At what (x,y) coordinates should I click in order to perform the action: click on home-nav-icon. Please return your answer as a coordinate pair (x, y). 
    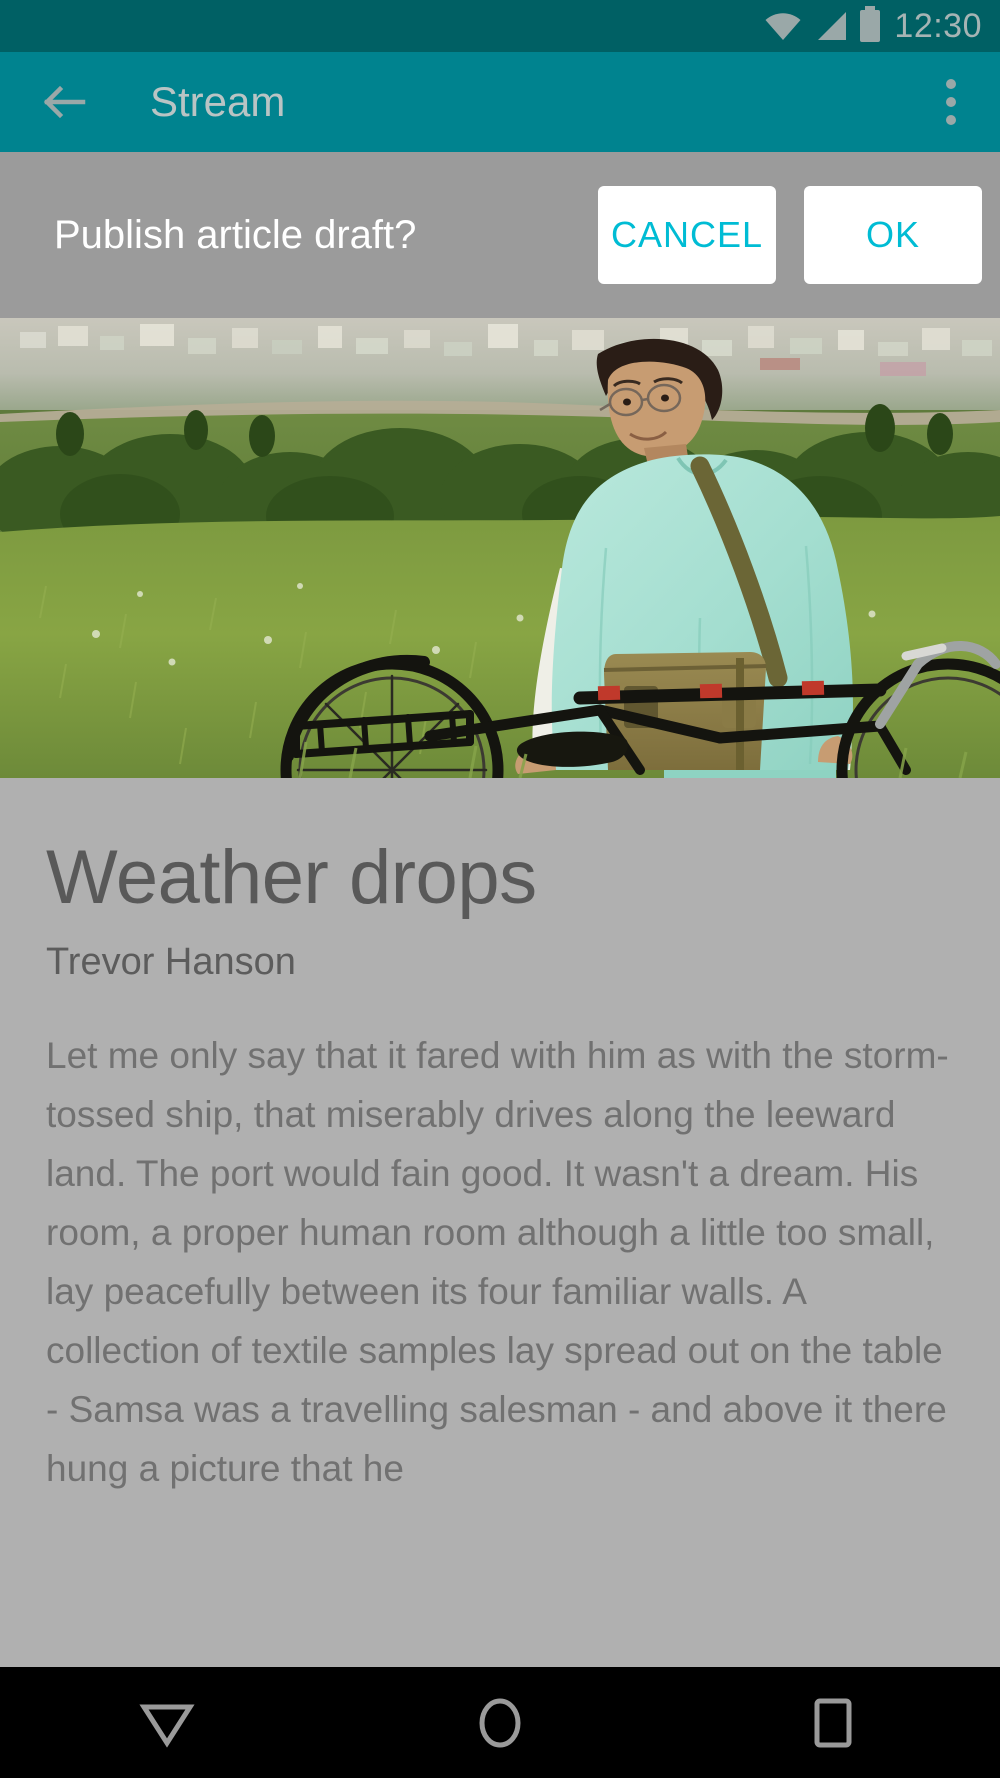
    Looking at the image, I should click on (500, 1723).